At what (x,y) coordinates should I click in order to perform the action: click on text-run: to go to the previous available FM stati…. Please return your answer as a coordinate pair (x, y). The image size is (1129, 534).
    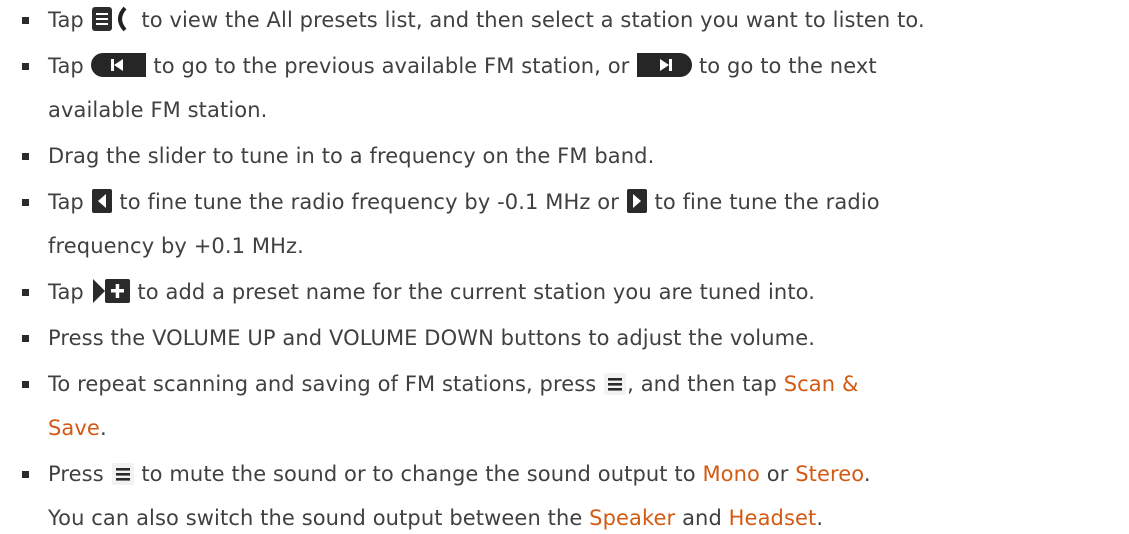
    Looking at the image, I should click on (391, 66).